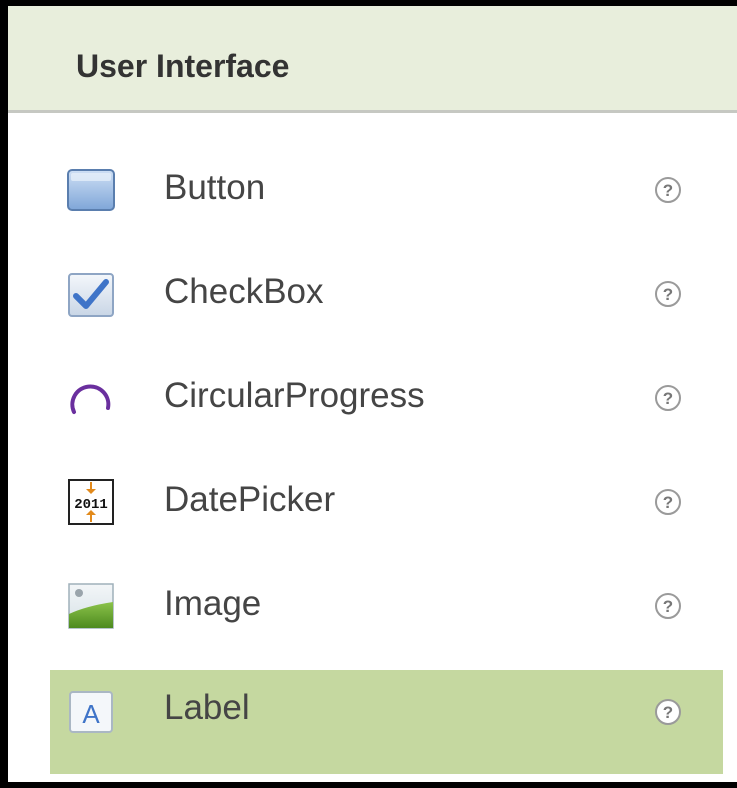 The width and height of the screenshot is (737, 788). I want to click on label-icon-text: A, so click(91, 714).